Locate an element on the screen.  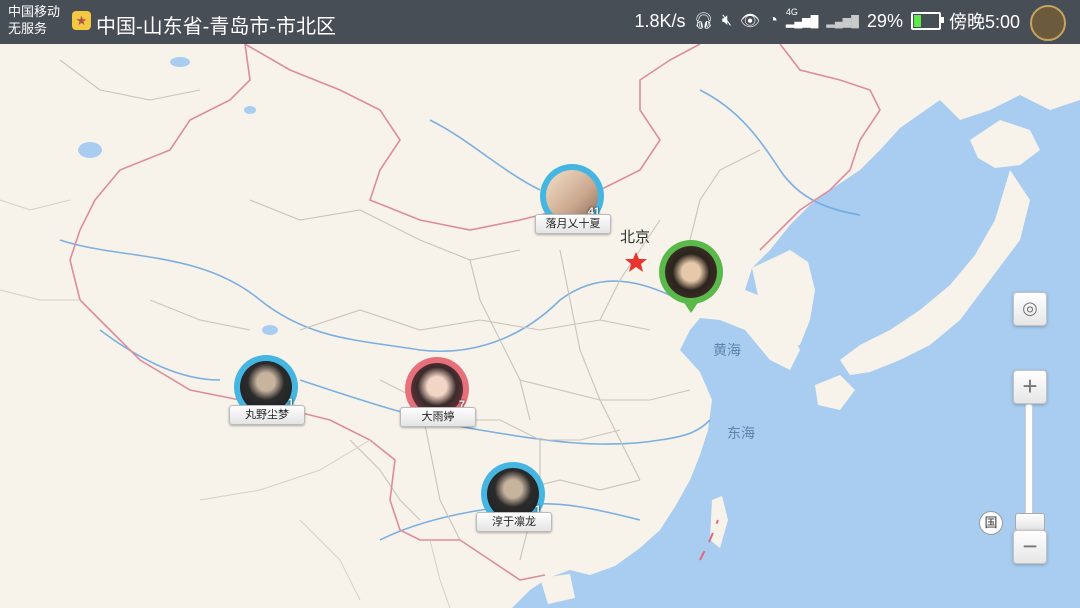
avatar is located at coordinates (691, 272).